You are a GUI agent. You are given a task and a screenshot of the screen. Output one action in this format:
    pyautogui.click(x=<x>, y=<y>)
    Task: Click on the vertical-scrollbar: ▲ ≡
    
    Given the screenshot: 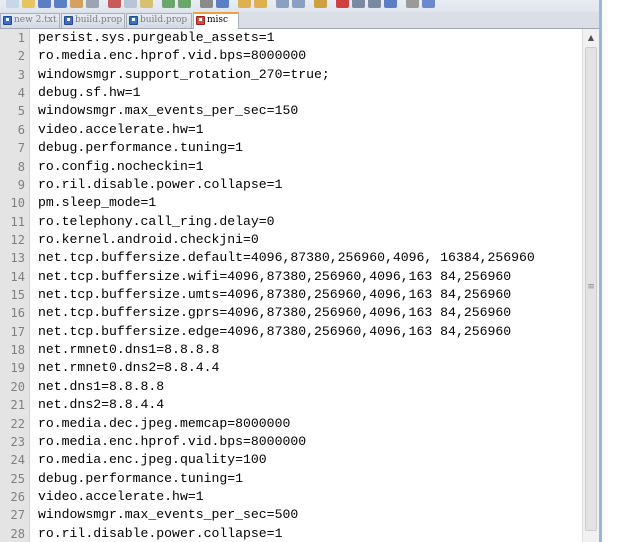 What is the action you would take?
    pyautogui.click(x=590, y=285)
    